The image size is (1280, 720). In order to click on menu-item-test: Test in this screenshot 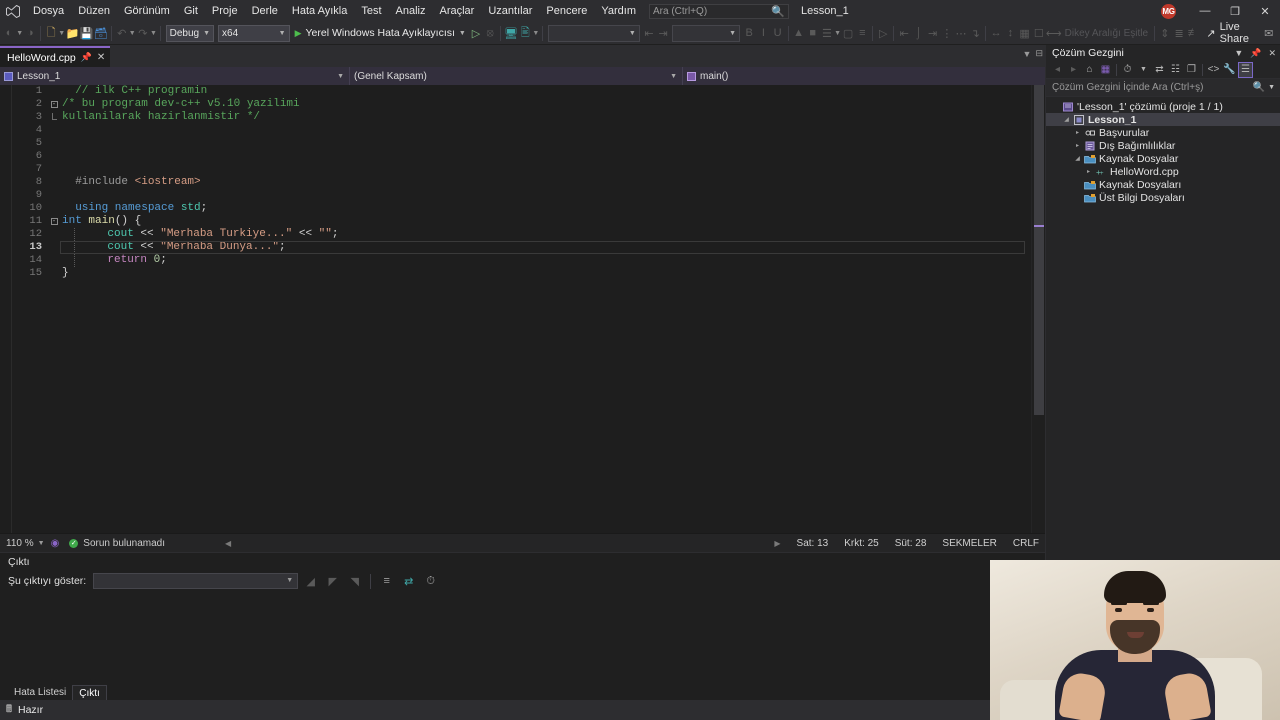, I will do `click(371, 11)`.